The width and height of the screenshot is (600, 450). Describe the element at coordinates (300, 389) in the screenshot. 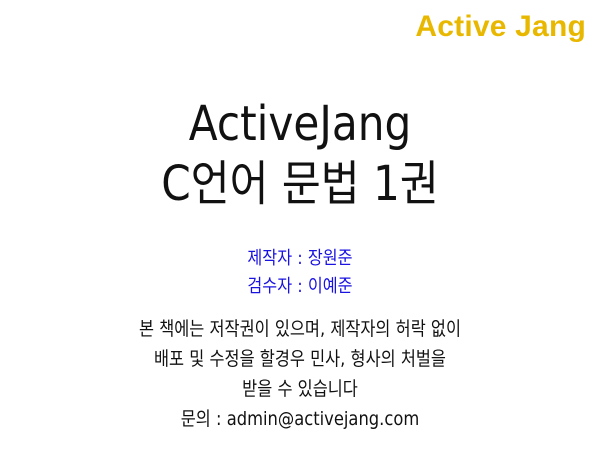

I see `notice-line-3: 받을 수 있습니다` at that location.